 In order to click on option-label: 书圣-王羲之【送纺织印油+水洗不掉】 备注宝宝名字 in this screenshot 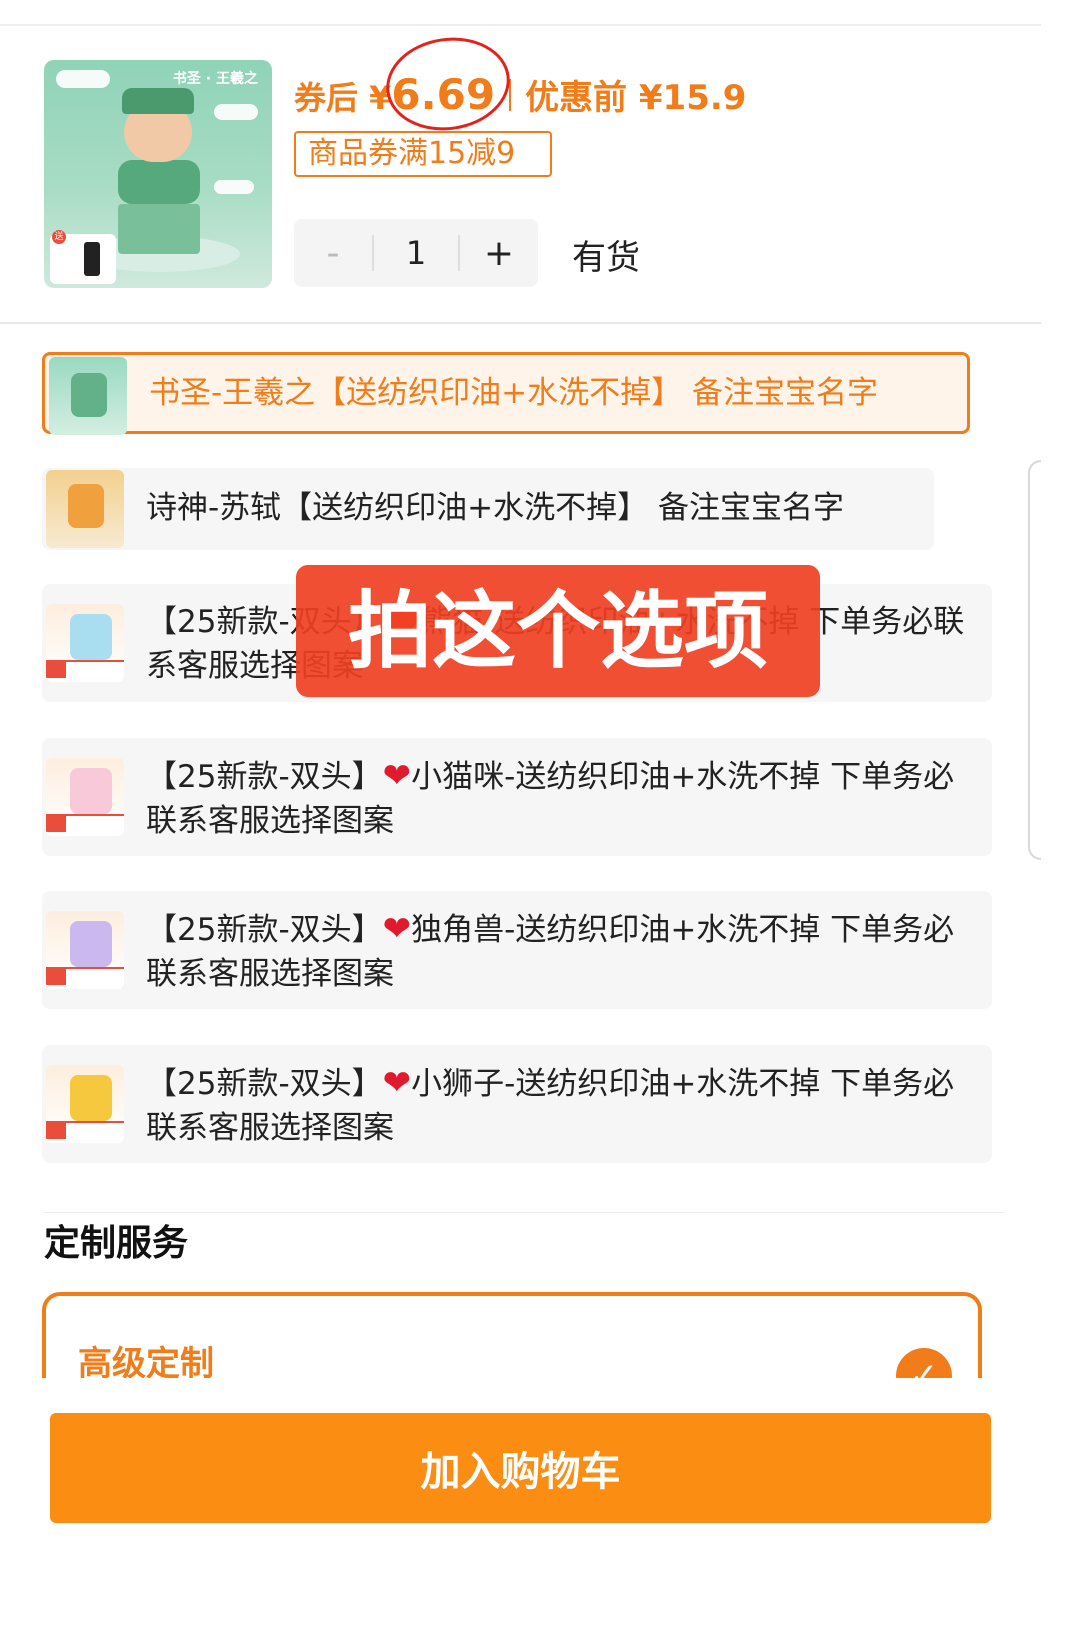, I will do `click(514, 393)`.